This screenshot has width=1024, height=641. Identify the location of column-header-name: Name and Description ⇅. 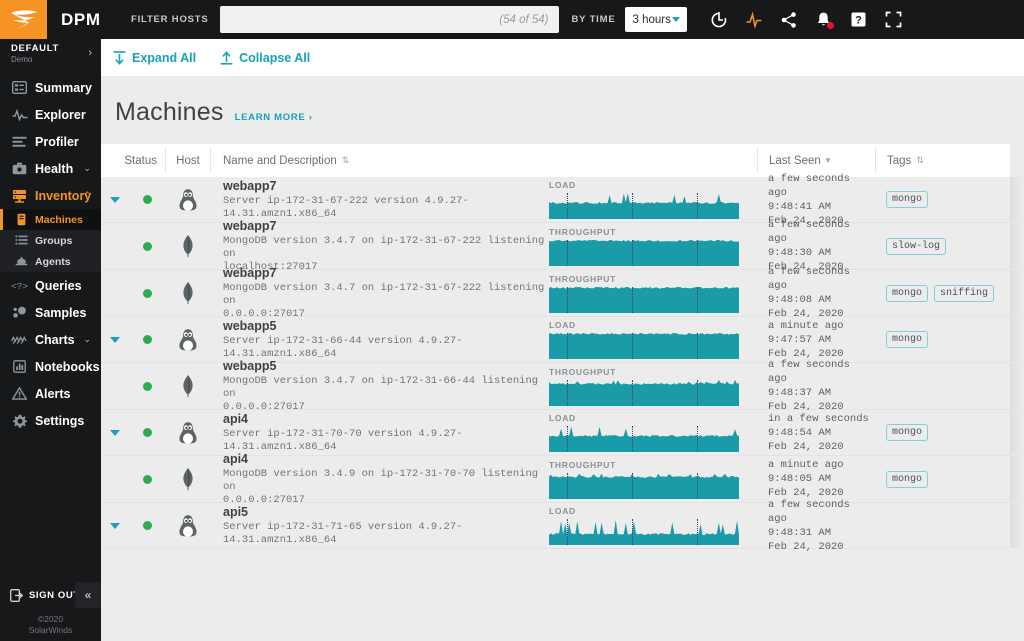
(484, 160).